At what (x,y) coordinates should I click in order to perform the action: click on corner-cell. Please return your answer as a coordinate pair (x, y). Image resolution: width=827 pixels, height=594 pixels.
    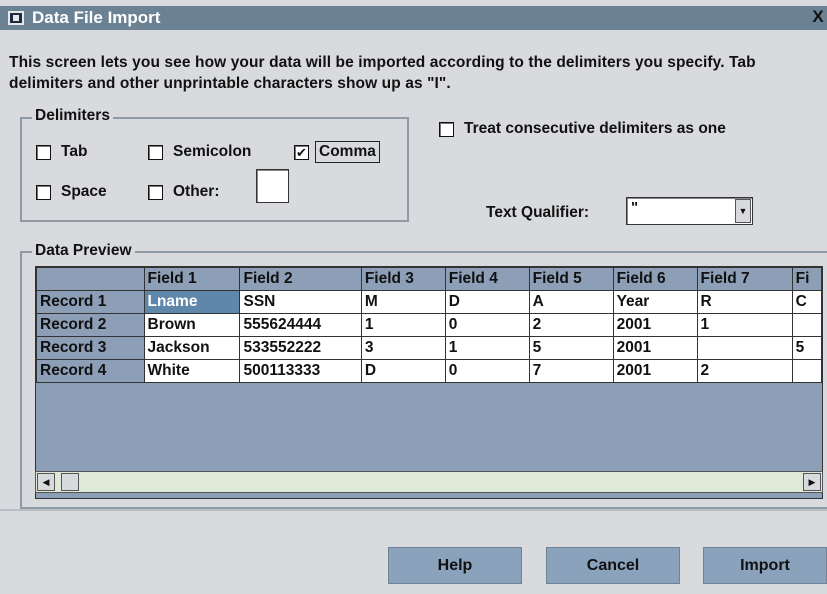
    Looking at the image, I should click on (90, 279).